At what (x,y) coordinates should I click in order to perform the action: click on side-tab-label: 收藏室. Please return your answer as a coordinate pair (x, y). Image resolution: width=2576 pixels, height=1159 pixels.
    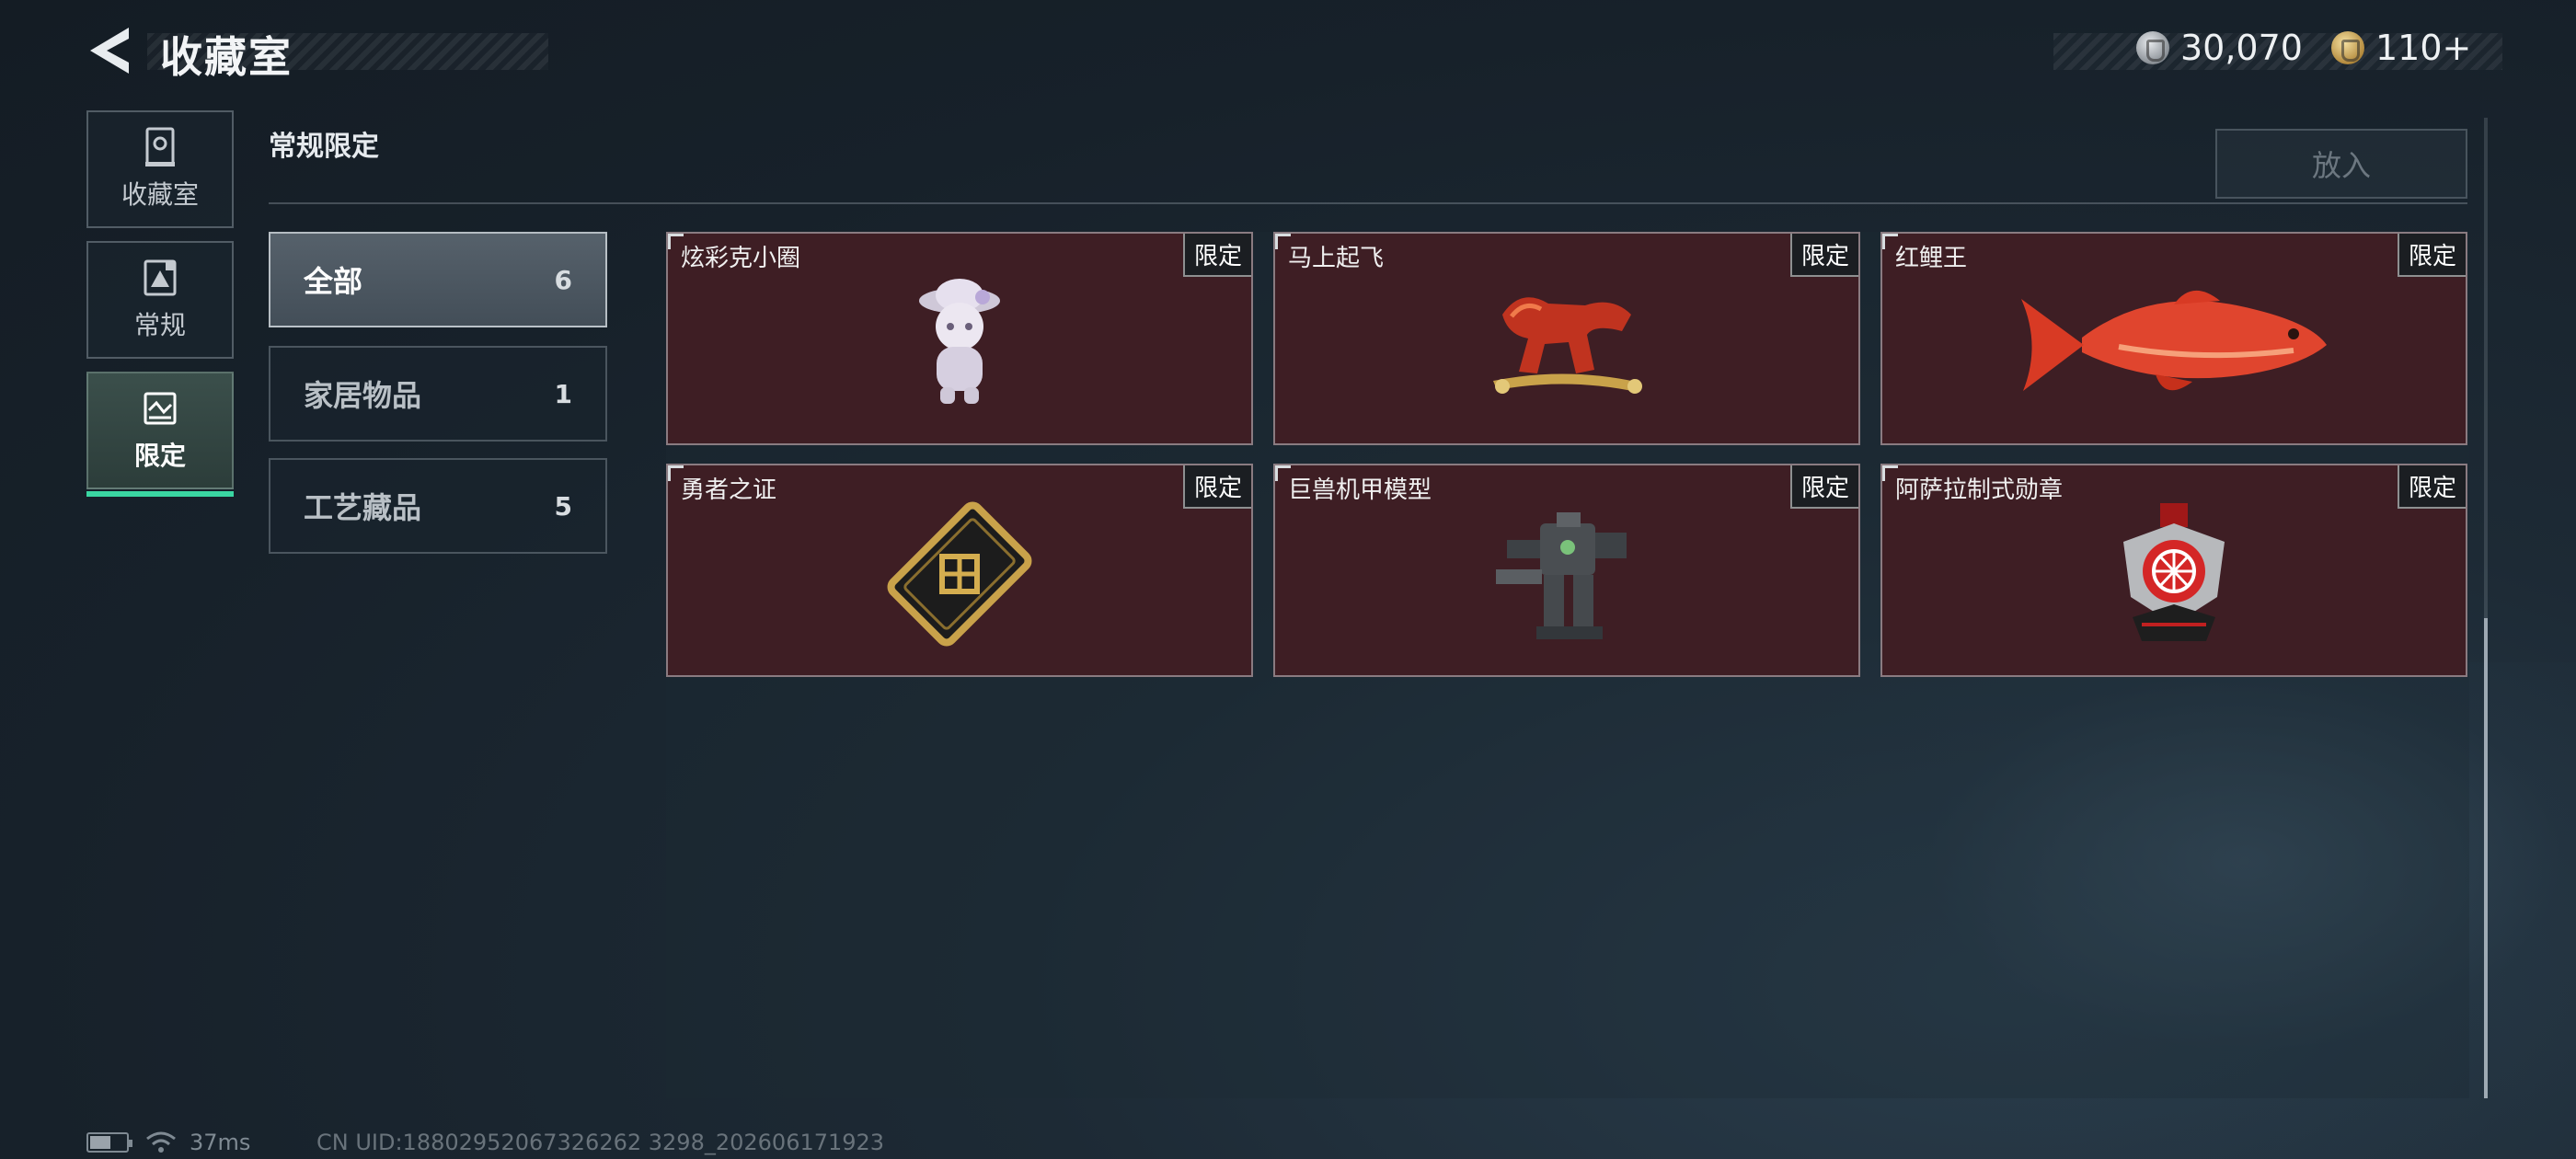
    Looking at the image, I should click on (160, 194).